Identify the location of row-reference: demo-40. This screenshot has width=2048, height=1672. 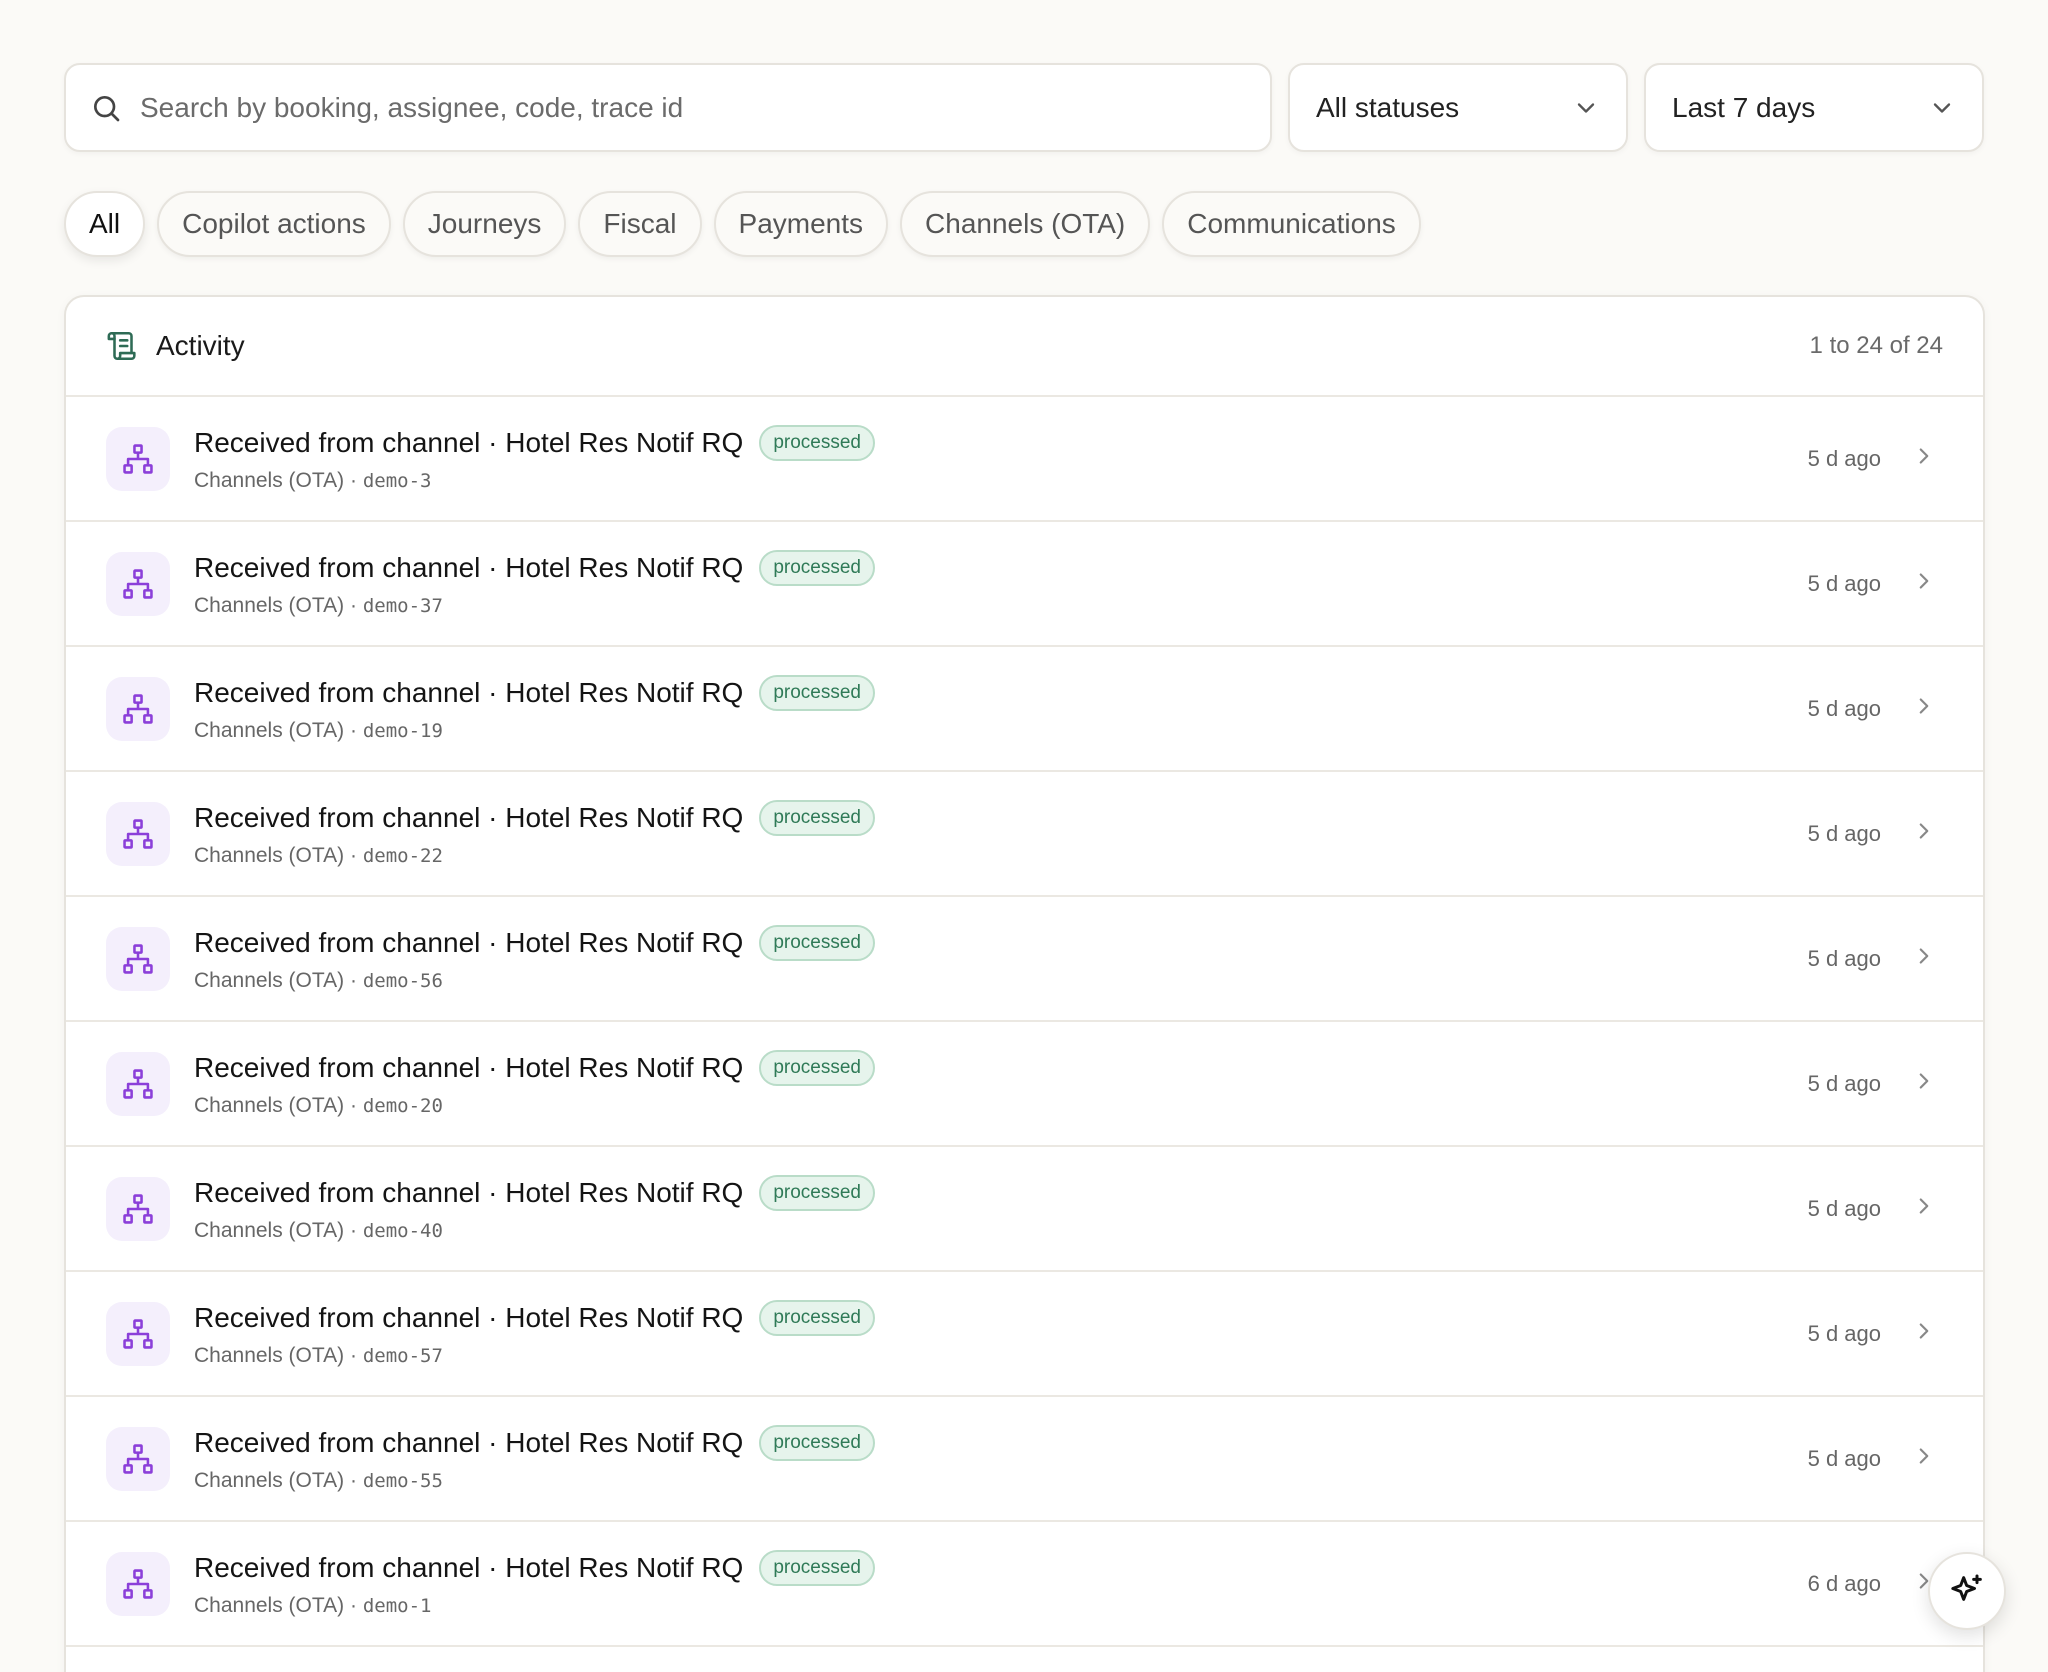
(402, 1230).